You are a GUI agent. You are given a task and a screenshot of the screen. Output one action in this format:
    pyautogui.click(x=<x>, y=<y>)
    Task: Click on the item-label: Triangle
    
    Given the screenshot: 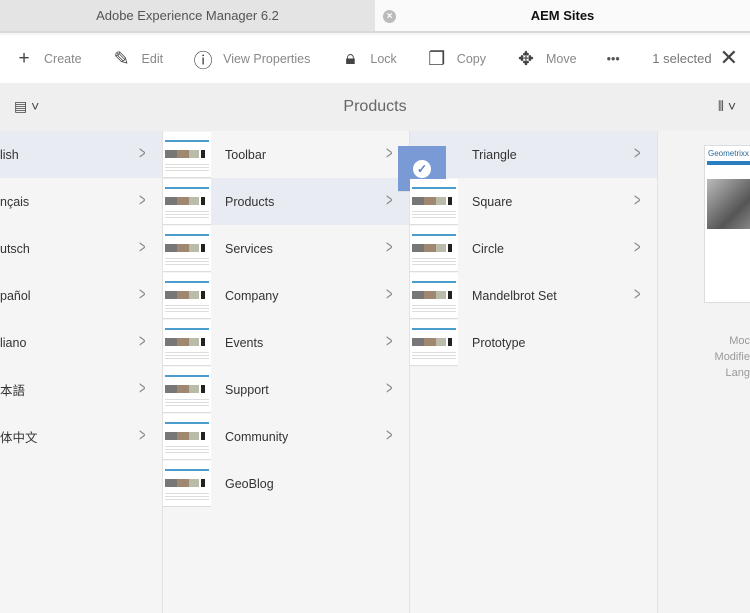 What is the action you would take?
    pyautogui.click(x=494, y=154)
    